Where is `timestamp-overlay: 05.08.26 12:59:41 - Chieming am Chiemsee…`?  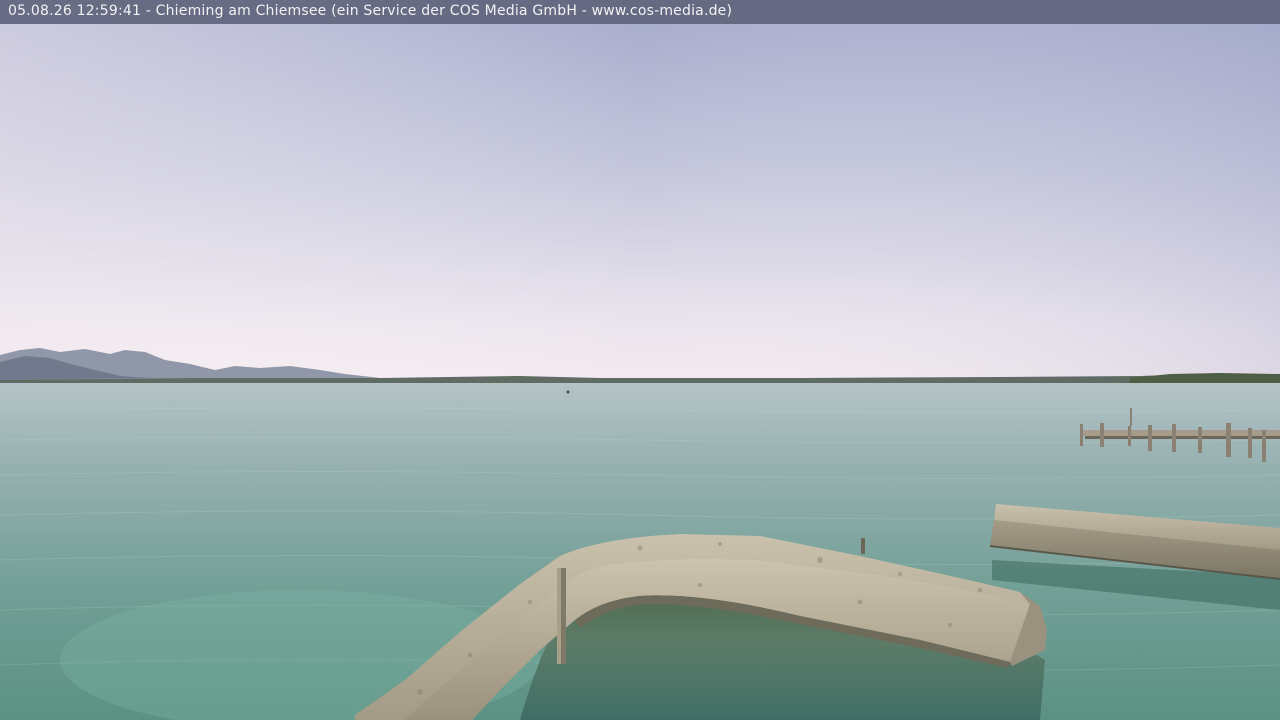
timestamp-overlay: 05.08.26 12:59:41 - Chieming am Chiemsee… is located at coordinates (640, 12).